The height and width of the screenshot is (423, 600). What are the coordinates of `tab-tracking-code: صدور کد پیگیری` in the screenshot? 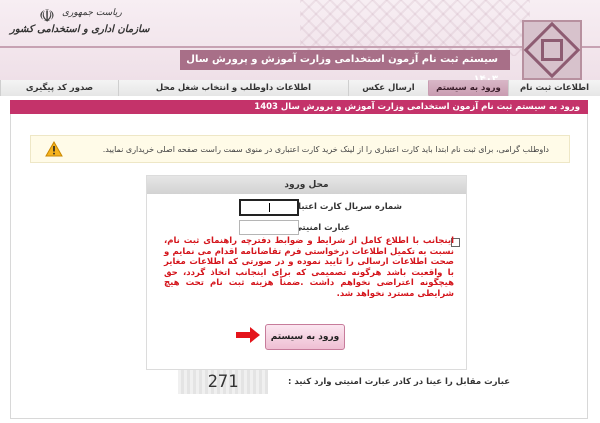 It's located at (59, 88).